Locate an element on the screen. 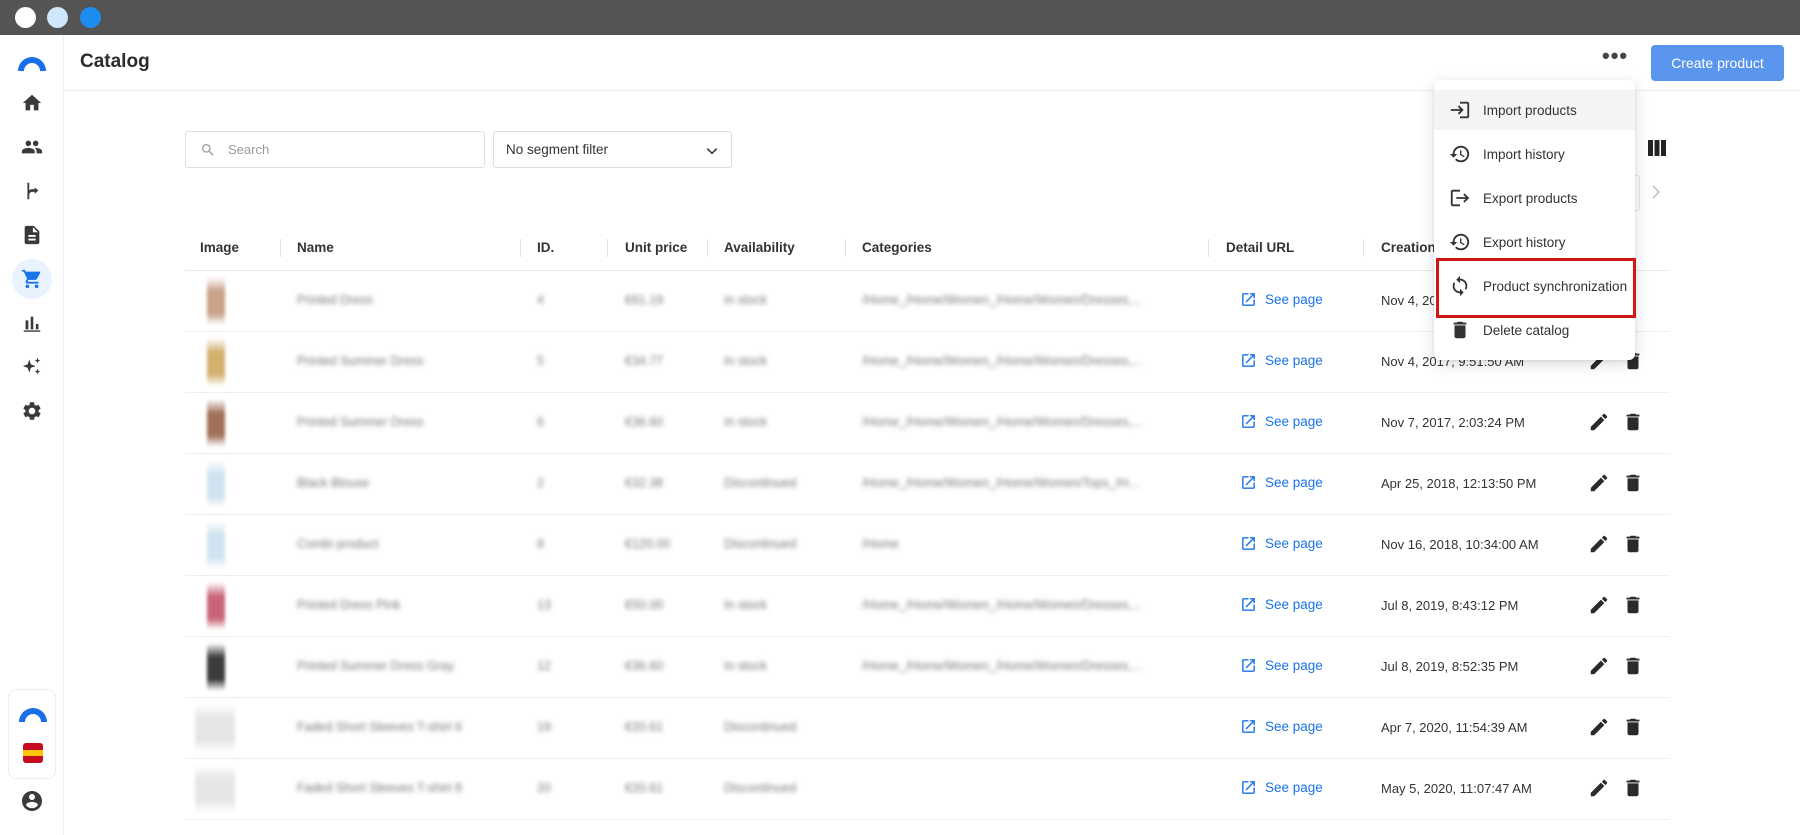 This screenshot has height=835, width=1800. column-header-detail-url: Detail URL is located at coordinates (1260, 247).